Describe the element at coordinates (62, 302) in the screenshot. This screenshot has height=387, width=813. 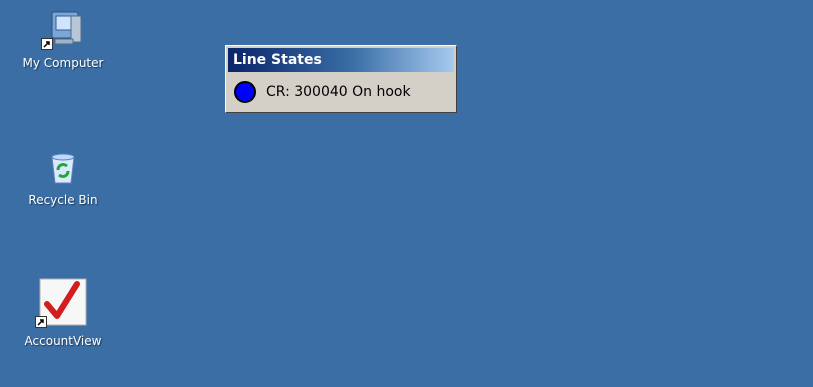
I see `accountview-icon` at that location.